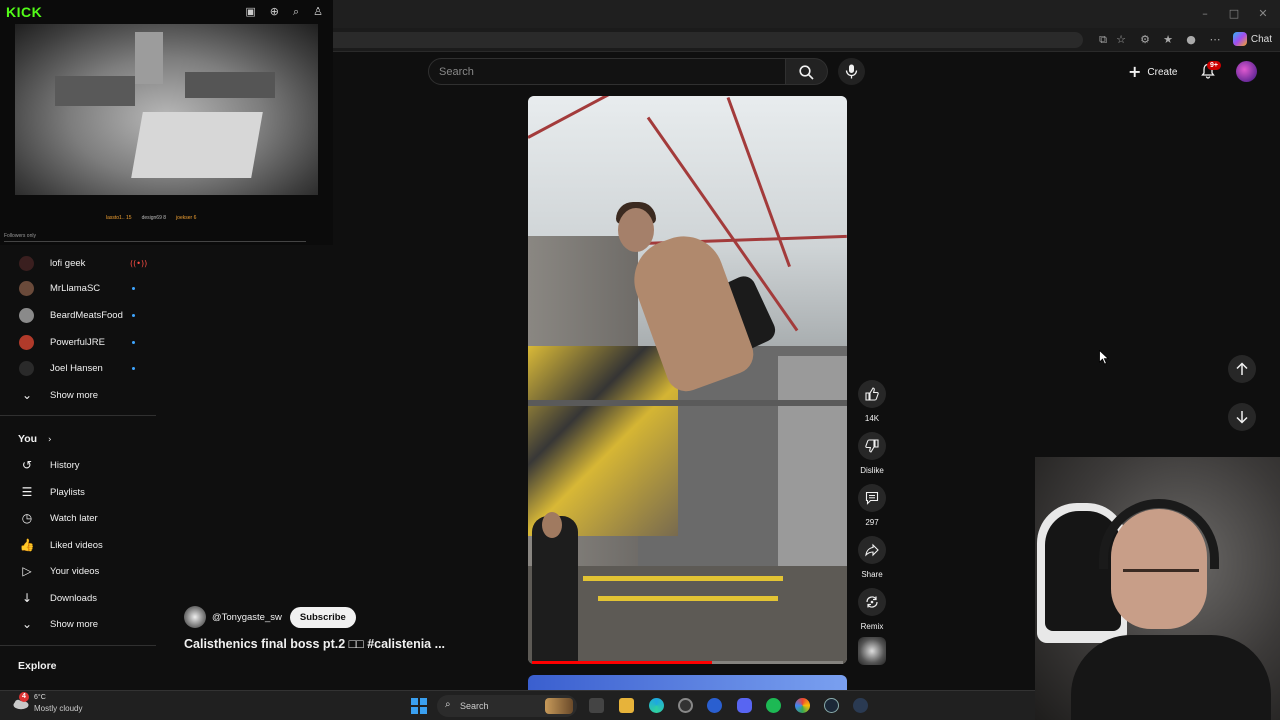  Describe the element at coordinates (872, 418) in the screenshot. I see `like-count: 14K` at that location.